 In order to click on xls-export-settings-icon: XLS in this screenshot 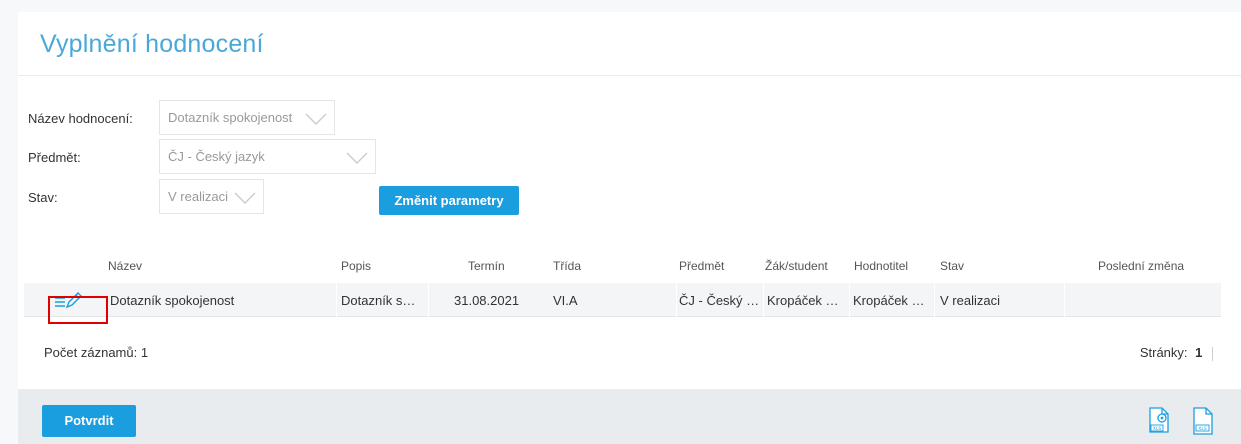, I will do `click(1159, 420)`.